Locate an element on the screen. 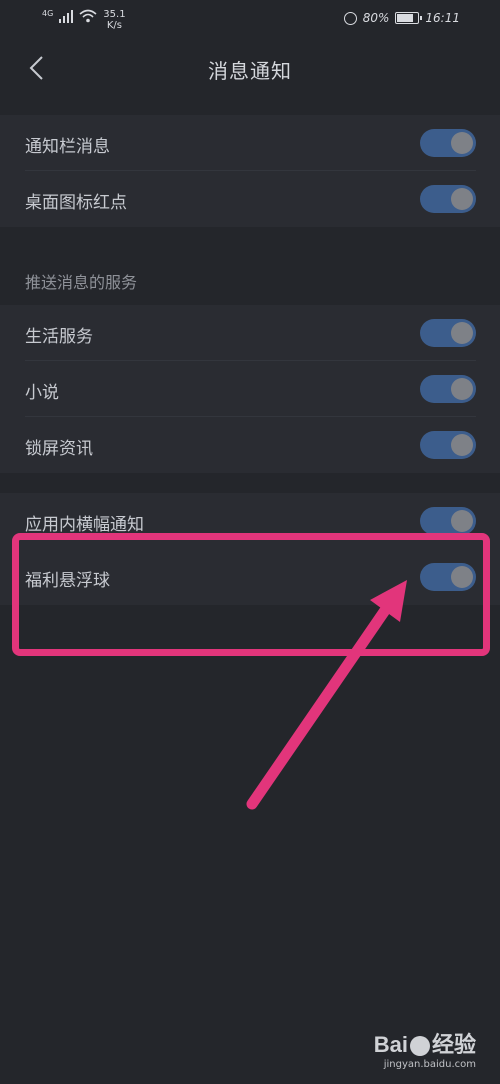 The width and height of the screenshot is (500, 1084). lockscreen-news-toggle is located at coordinates (448, 445).